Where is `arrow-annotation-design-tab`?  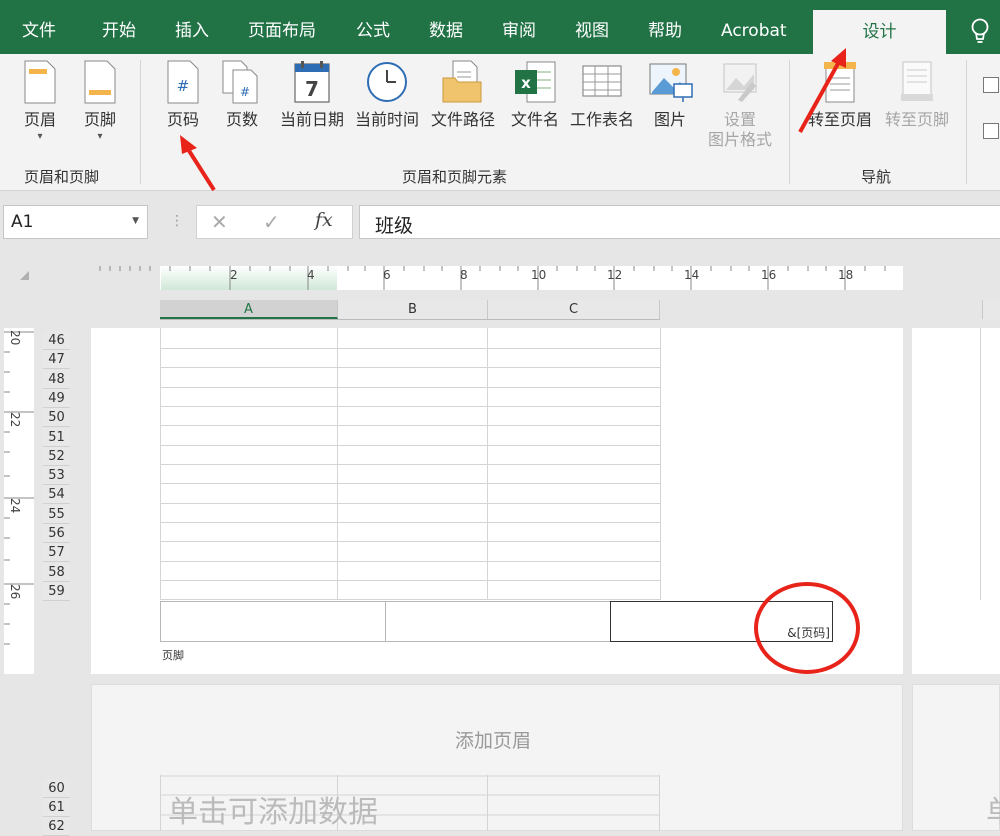
arrow-annotation-design-tab is located at coordinates (822, 90).